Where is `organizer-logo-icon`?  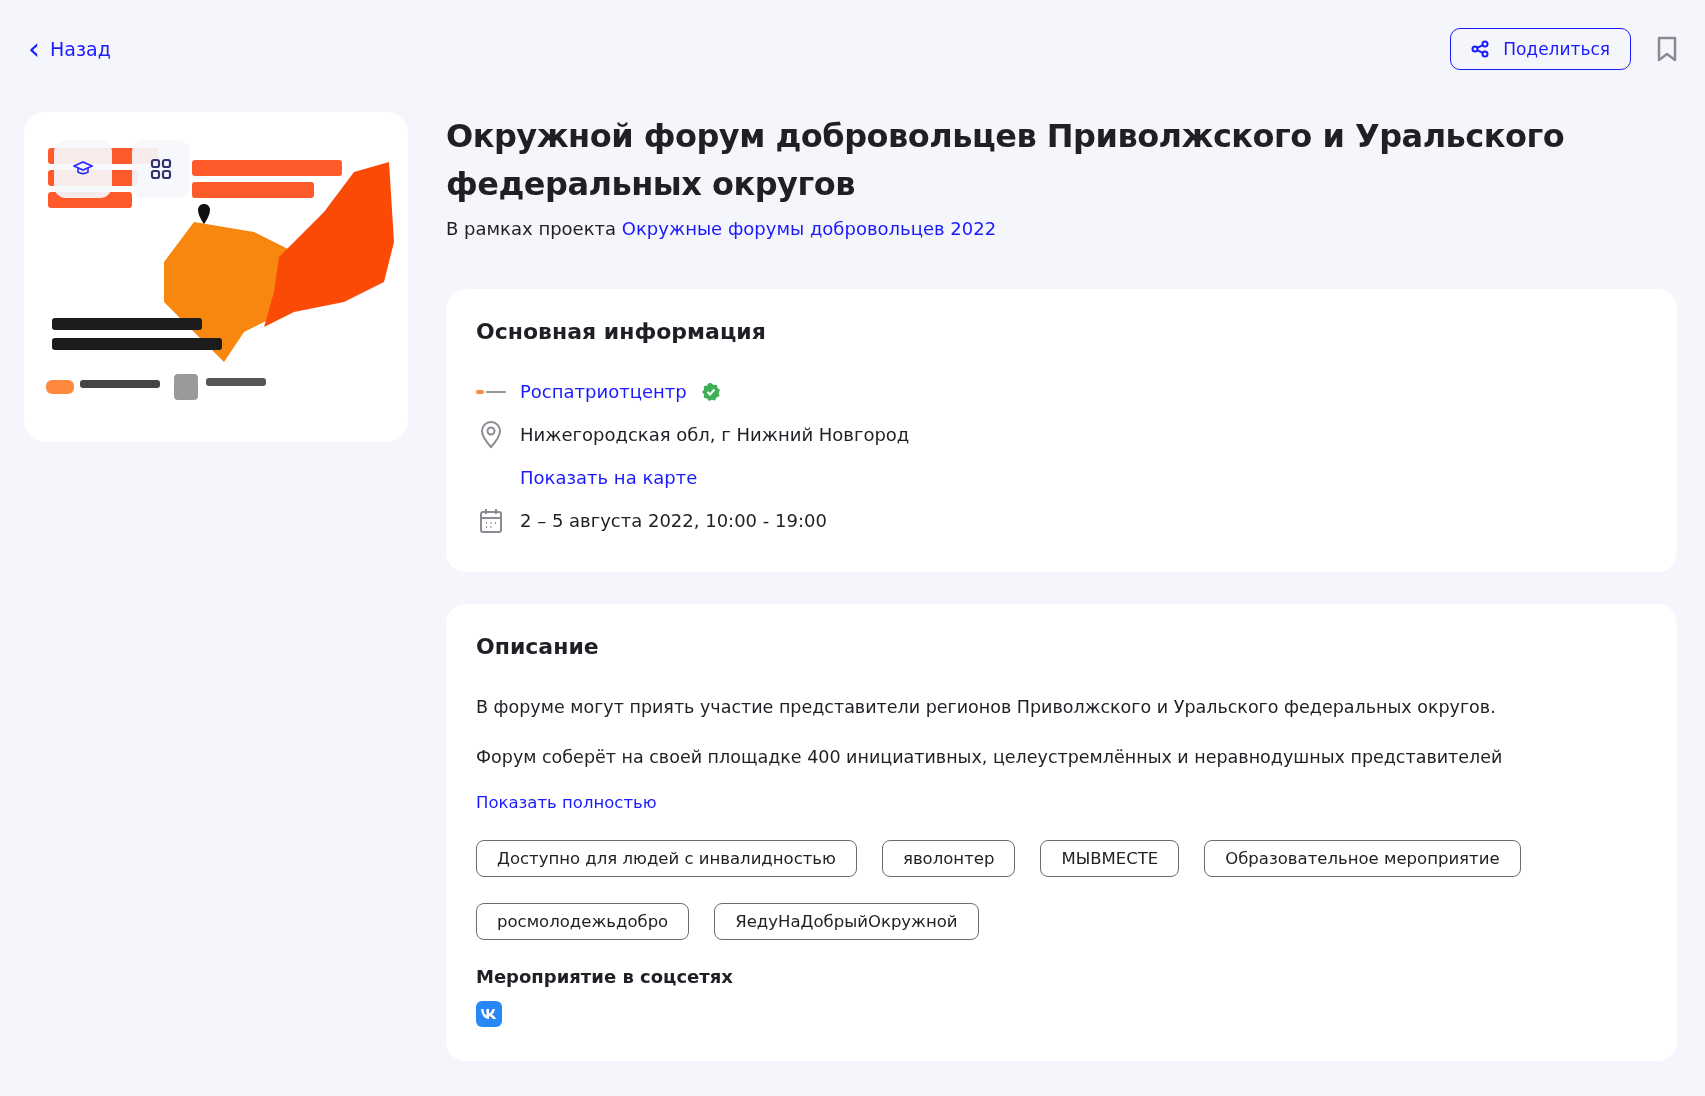
organizer-logo-icon is located at coordinates (491, 391).